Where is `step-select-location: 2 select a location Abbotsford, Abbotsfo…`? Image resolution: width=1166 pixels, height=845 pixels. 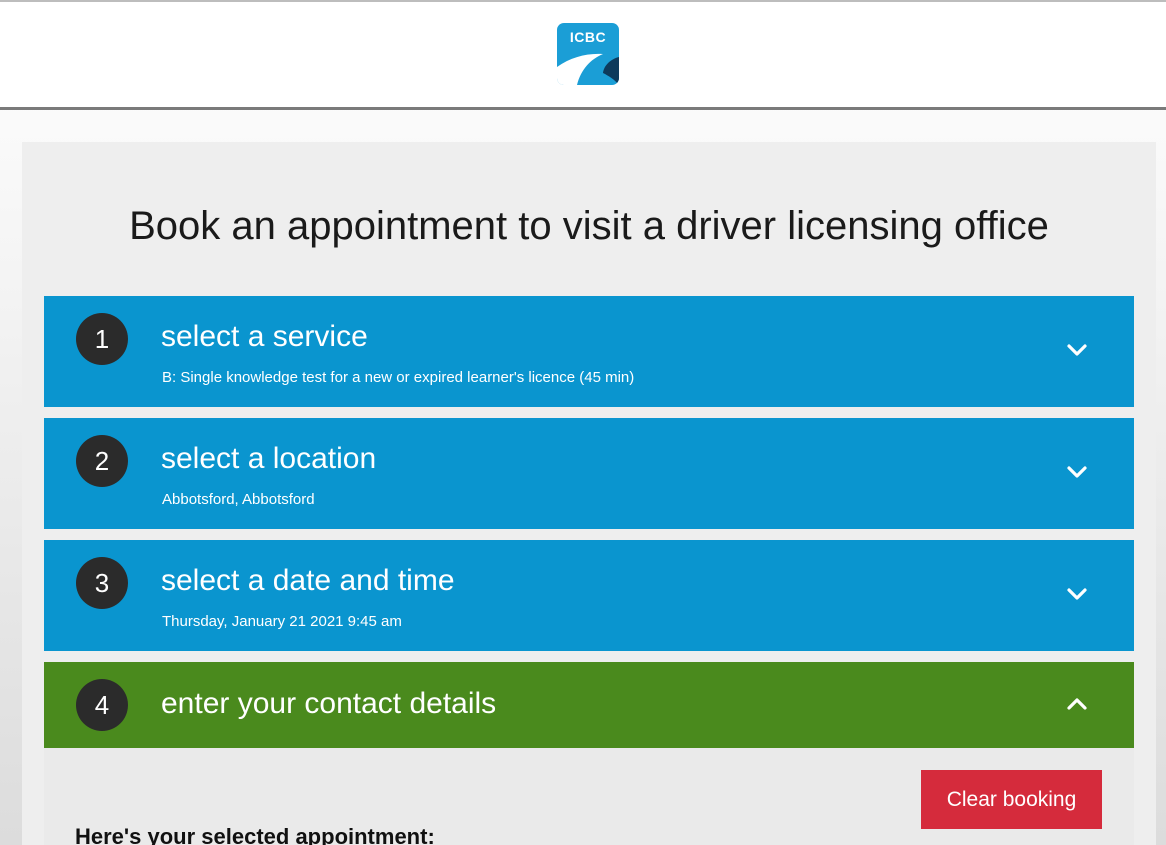 step-select-location: 2 select a location Abbotsford, Abbotsfo… is located at coordinates (589, 473).